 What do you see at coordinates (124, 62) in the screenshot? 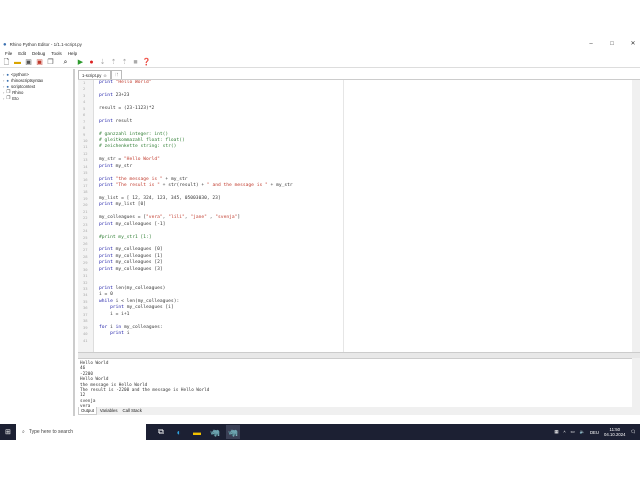
I see `step-out-icon: ⇡` at bounding box center [124, 62].